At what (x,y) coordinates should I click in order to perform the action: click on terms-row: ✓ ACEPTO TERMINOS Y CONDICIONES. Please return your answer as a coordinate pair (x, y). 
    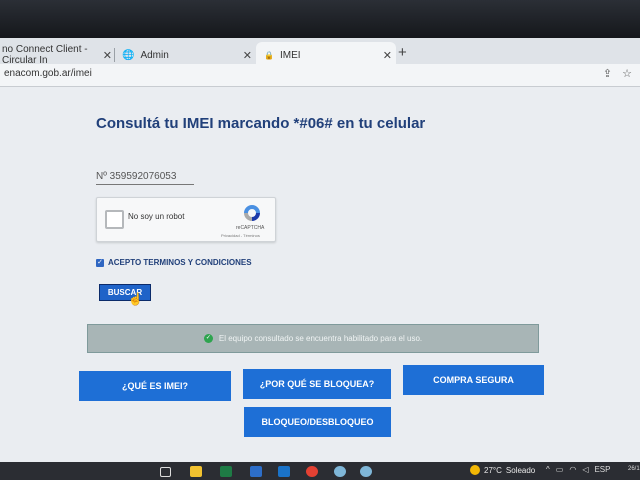
    Looking at the image, I should click on (174, 262).